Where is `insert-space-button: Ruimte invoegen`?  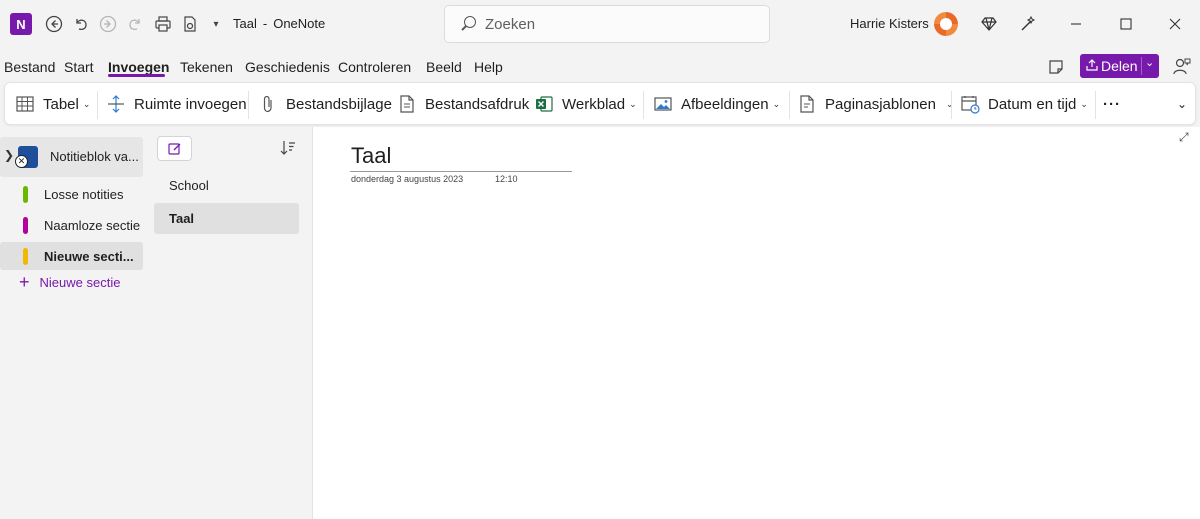 insert-space-button: Ruimte invoegen is located at coordinates (176, 104).